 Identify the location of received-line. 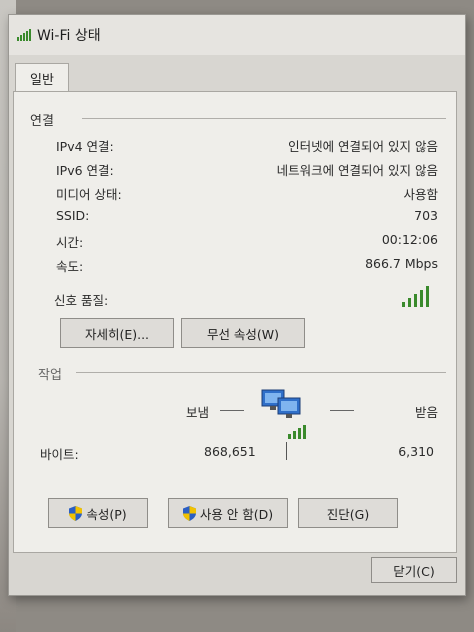
(342, 410).